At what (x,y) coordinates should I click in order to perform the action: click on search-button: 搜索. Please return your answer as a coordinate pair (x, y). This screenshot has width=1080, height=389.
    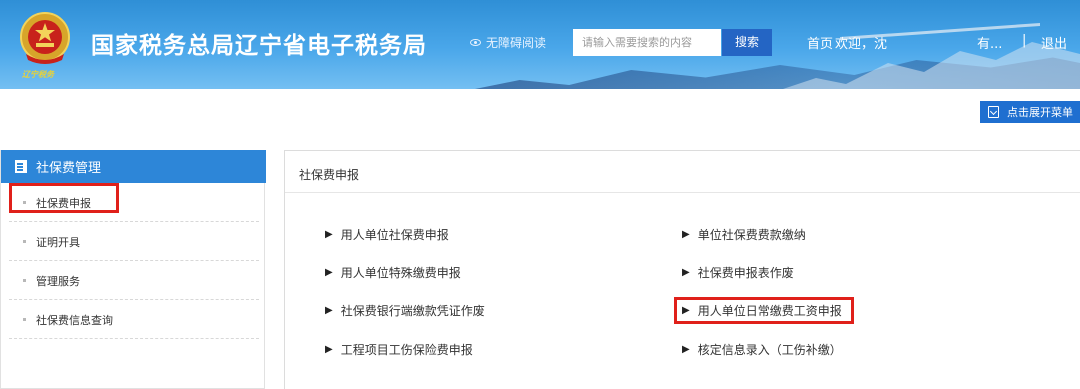
    Looking at the image, I should click on (747, 42).